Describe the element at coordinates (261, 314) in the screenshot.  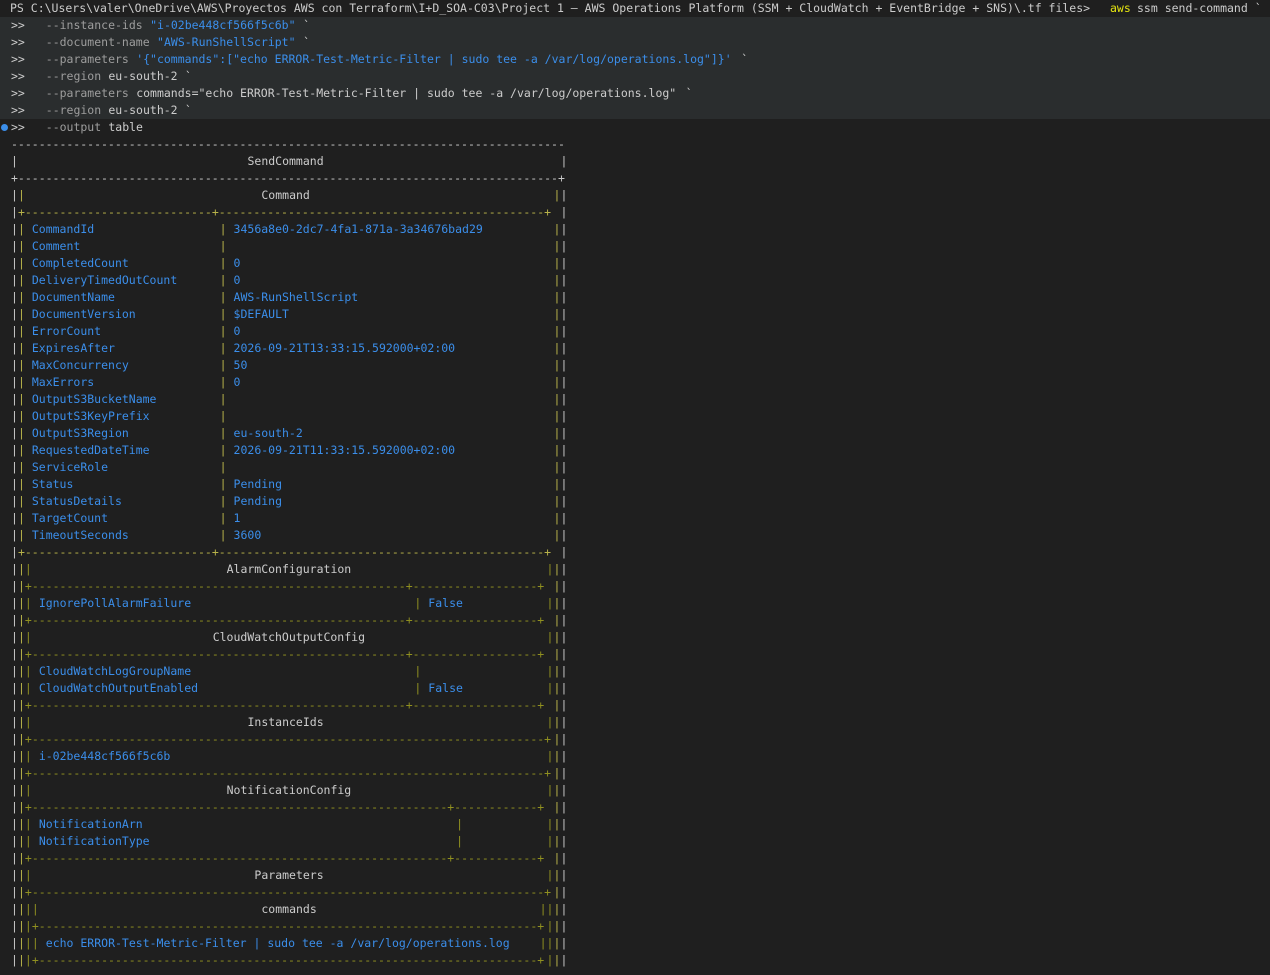
I see `table-value: $DEFAULT` at that location.